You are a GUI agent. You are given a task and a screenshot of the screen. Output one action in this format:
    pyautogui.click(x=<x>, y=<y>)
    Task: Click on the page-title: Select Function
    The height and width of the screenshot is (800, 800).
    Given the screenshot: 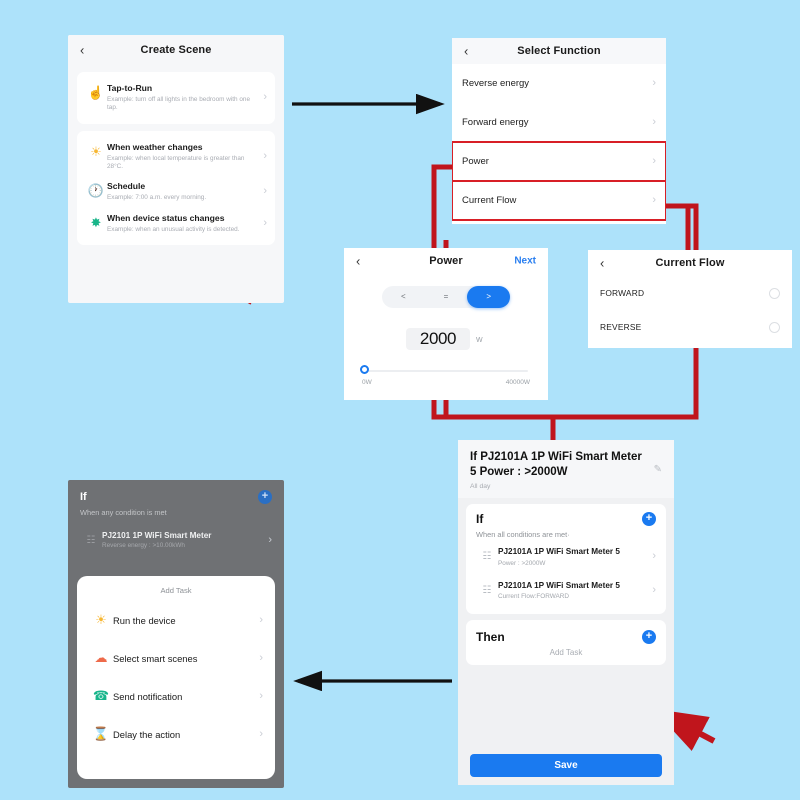 What is the action you would take?
    pyautogui.click(x=559, y=51)
    